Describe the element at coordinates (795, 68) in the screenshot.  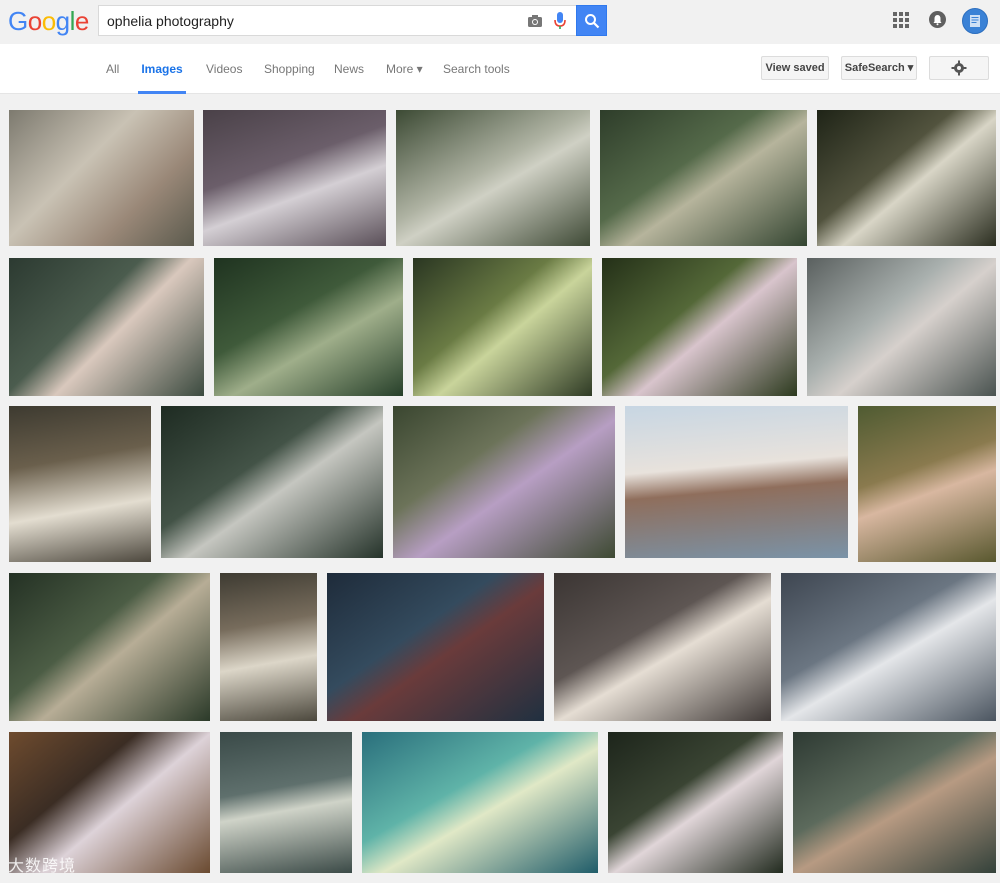
I see `view-saved-button: View saved` at that location.